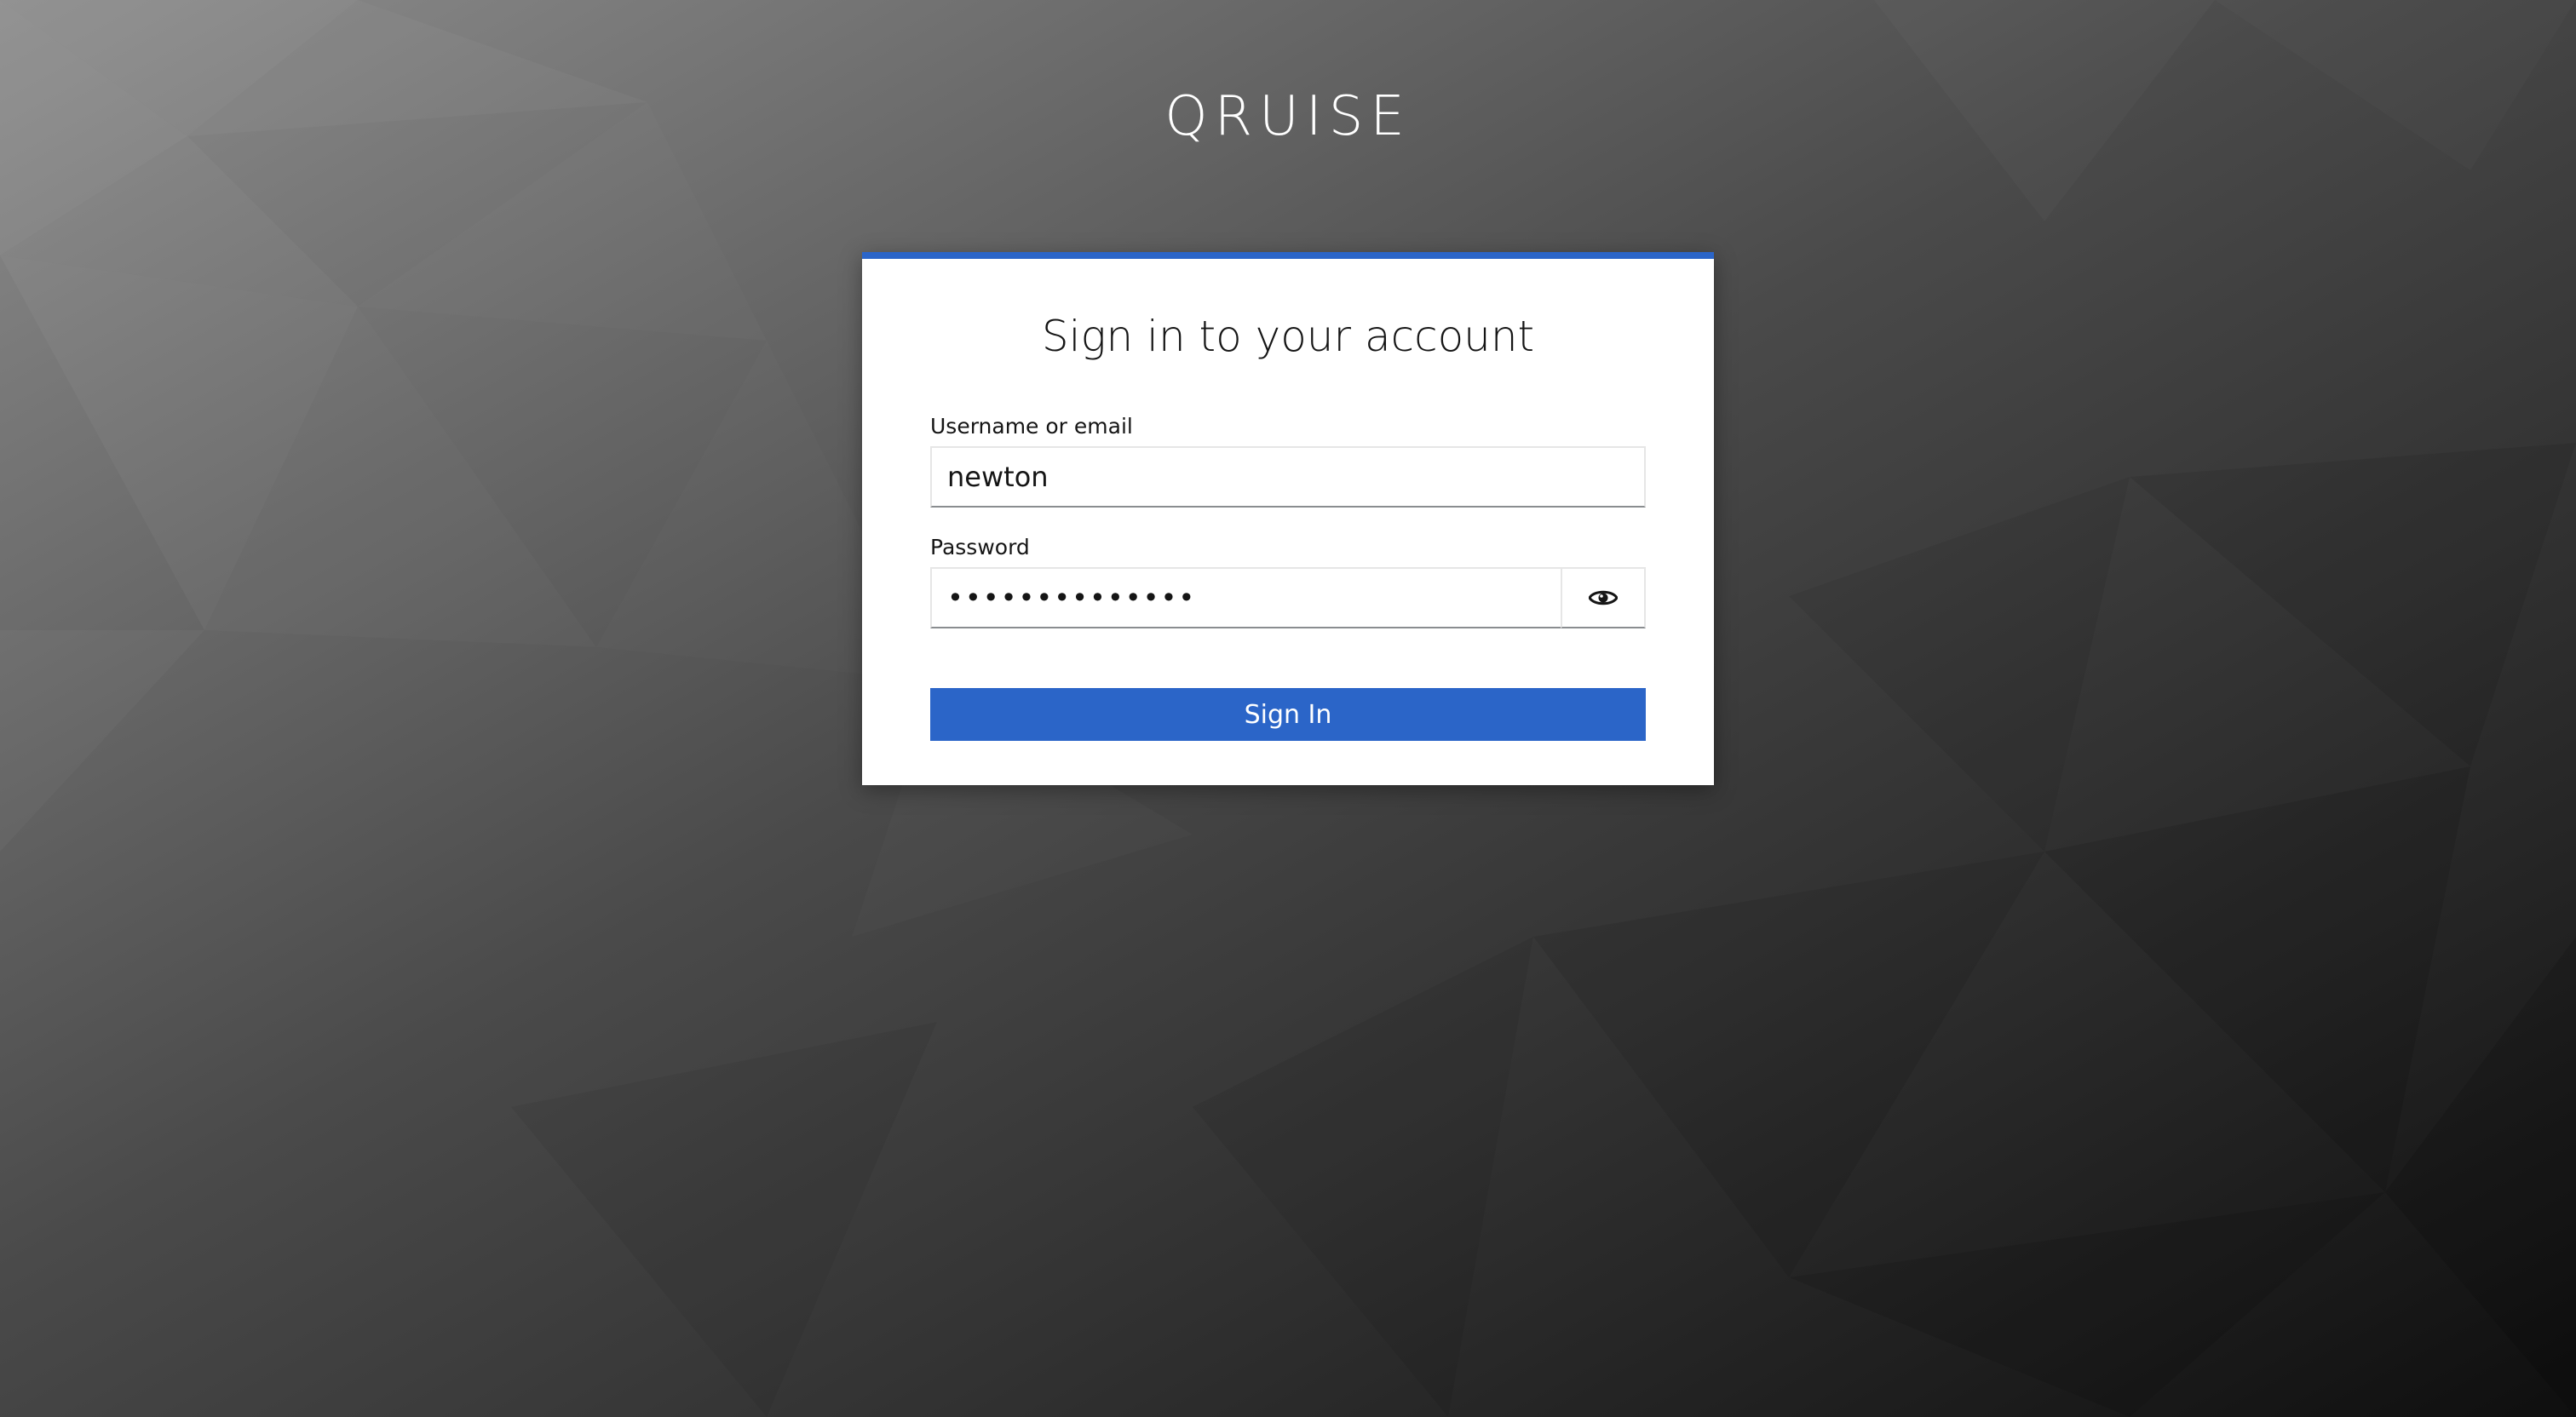 The width and height of the screenshot is (2576, 1417). What do you see at coordinates (980, 547) in the screenshot?
I see `password-label: Password` at bounding box center [980, 547].